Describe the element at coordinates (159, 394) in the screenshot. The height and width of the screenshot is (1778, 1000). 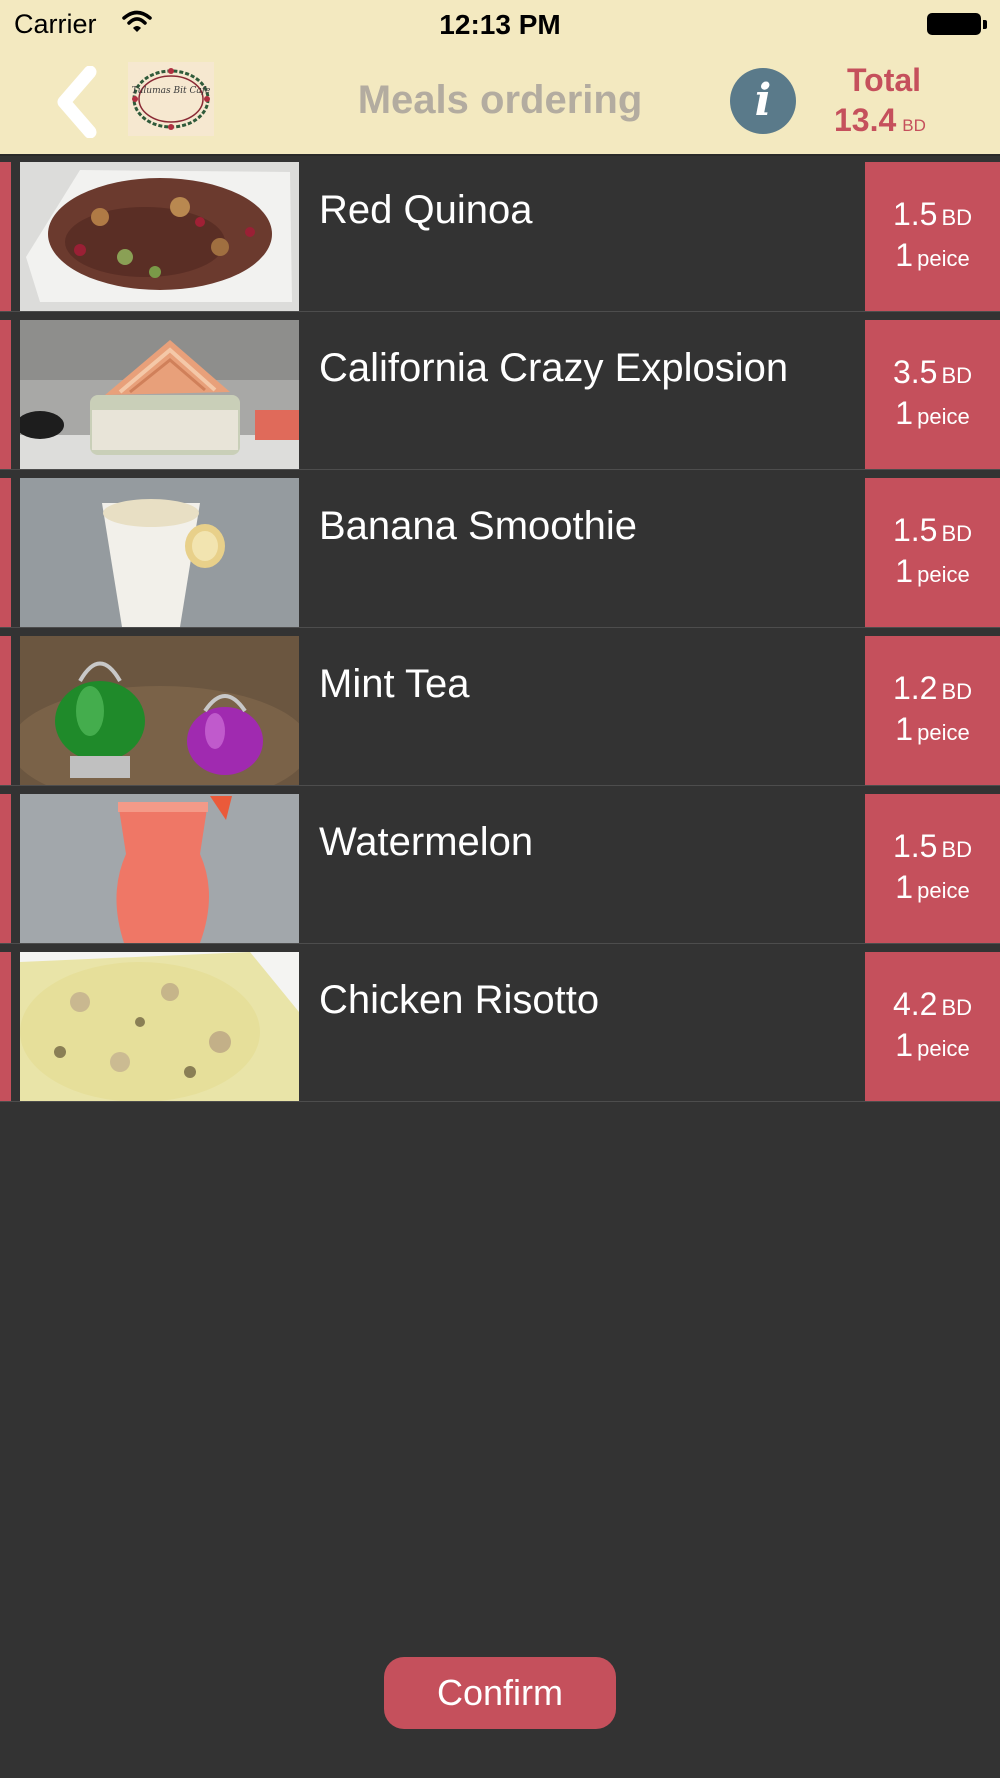
I see `california-crazy-explosion-image` at that location.